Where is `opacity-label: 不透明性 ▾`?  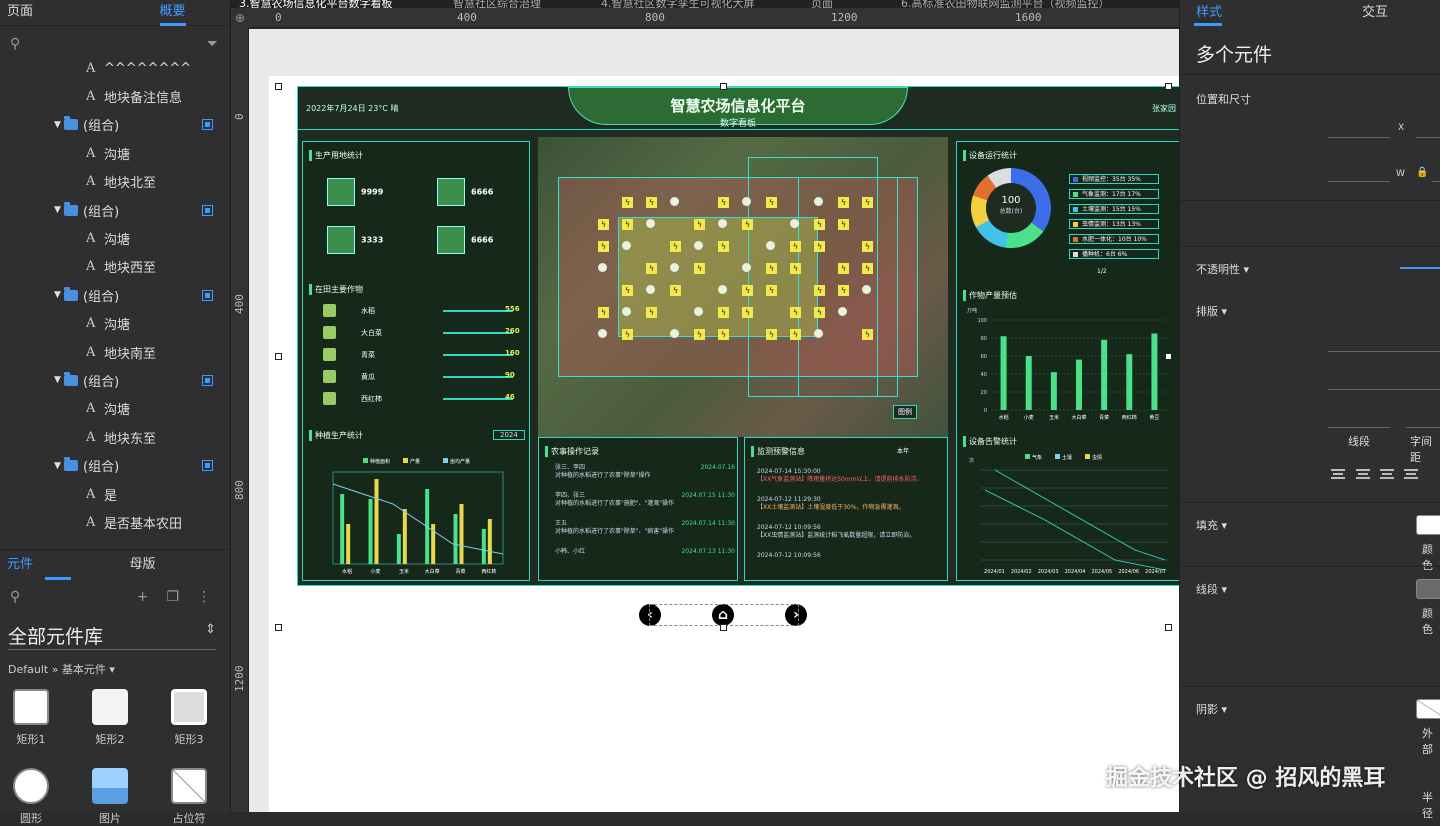
opacity-label: 不透明性 ▾ is located at coordinates (1222, 269).